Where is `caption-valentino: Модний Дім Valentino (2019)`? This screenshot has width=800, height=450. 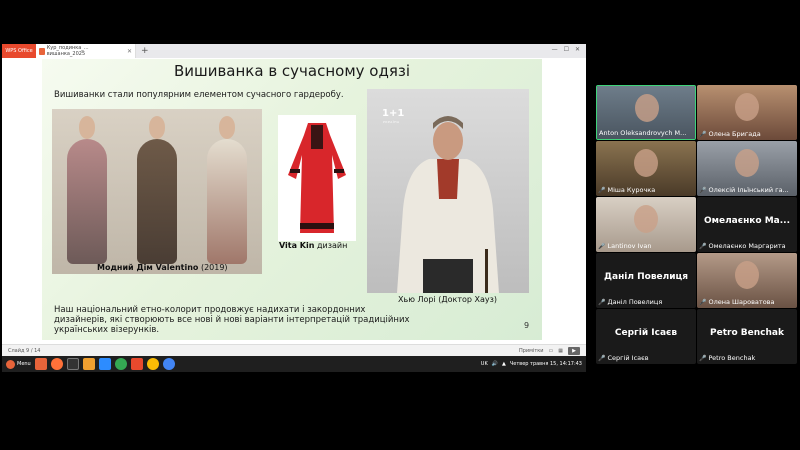 caption-valentino: Модний Дім Valentino (2019) is located at coordinates (162, 267).